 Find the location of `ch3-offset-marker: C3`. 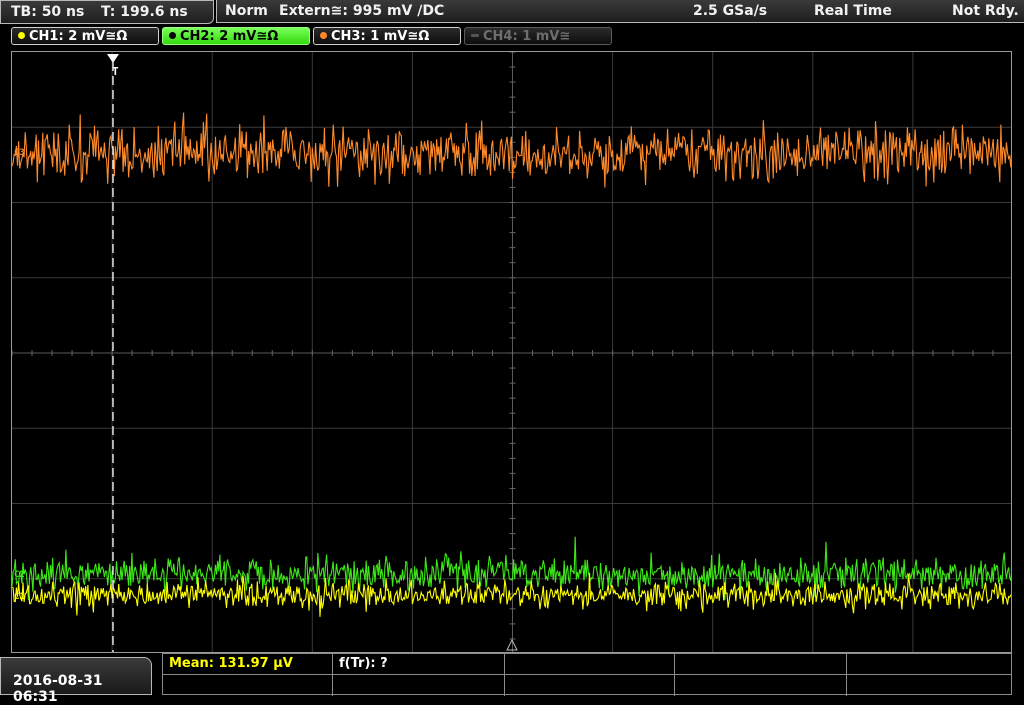

ch3-offset-marker: C3 is located at coordinates (19, 153).